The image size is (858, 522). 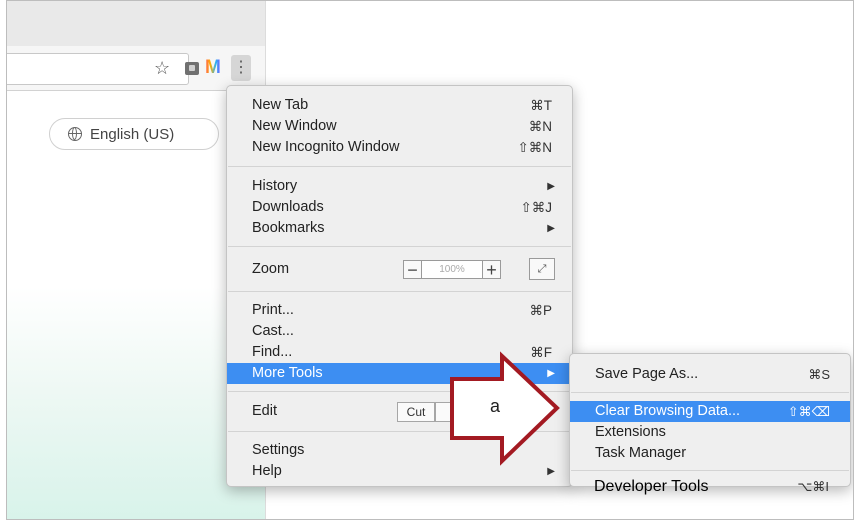 What do you see at coordinates (399, 228) in the screenshot?
I see `menu-item-bookmarks: Bookmarks ▶` at bounding box center [399, 228].